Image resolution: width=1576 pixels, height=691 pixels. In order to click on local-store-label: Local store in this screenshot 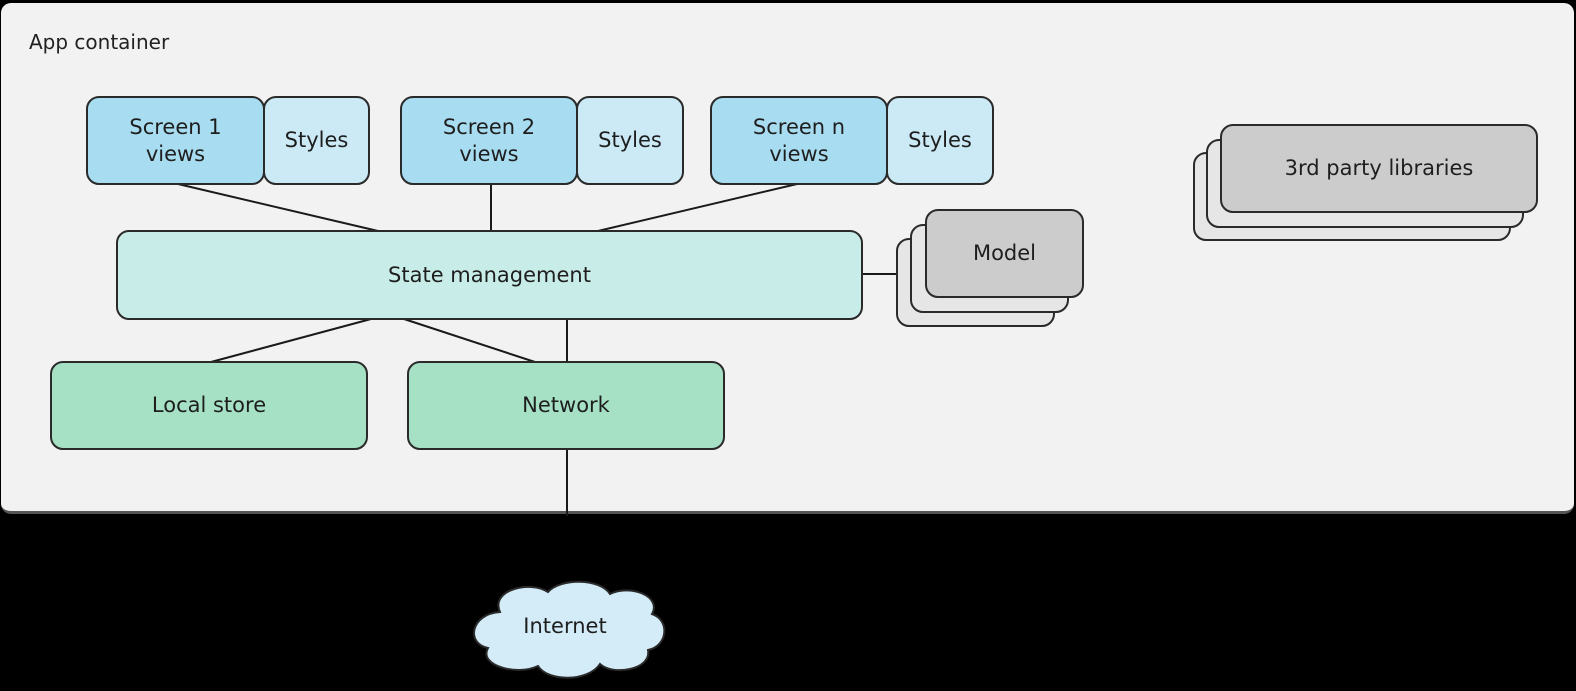, I will do `click(209, 405)`.